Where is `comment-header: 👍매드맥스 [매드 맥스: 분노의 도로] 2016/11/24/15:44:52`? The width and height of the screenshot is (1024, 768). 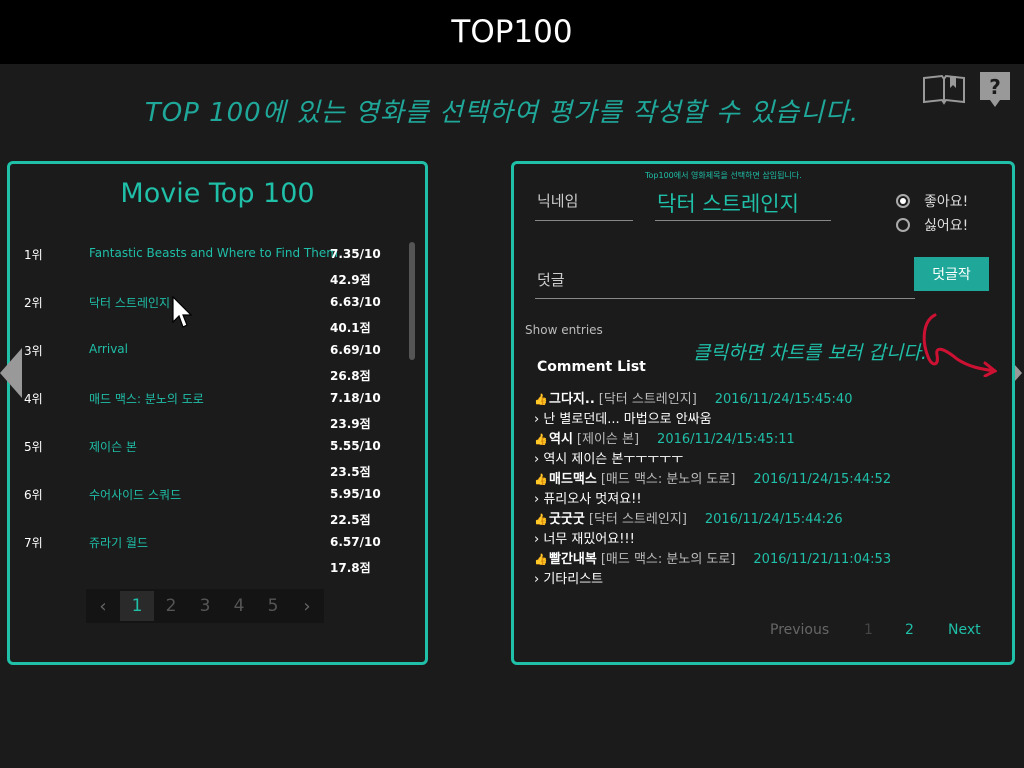
comment-header: 👍매드맥스 [매드 맥스: 분노의 도로] 2016/11/24/15:44:52 is located at coordinates (764, 478).